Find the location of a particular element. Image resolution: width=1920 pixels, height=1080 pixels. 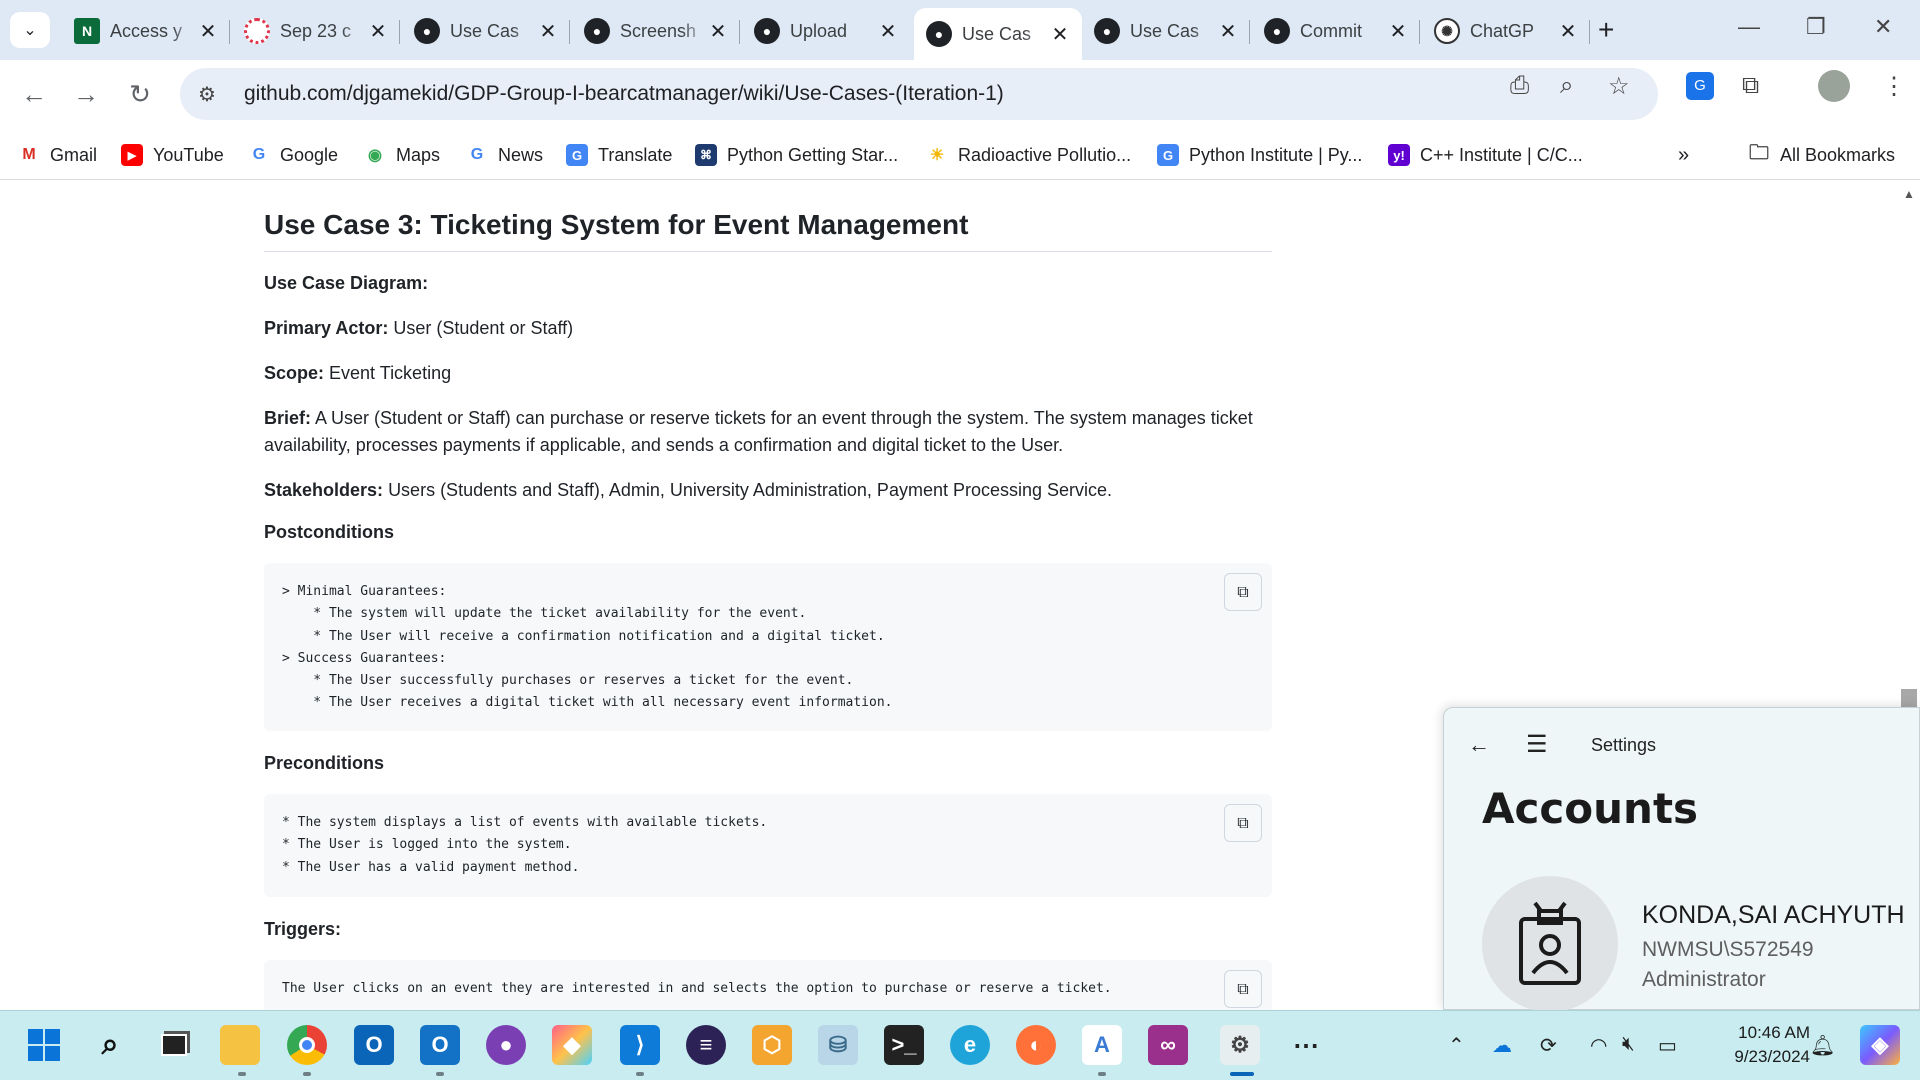

zoom-icon: ⌕ is located at coordinates (1566, 86).